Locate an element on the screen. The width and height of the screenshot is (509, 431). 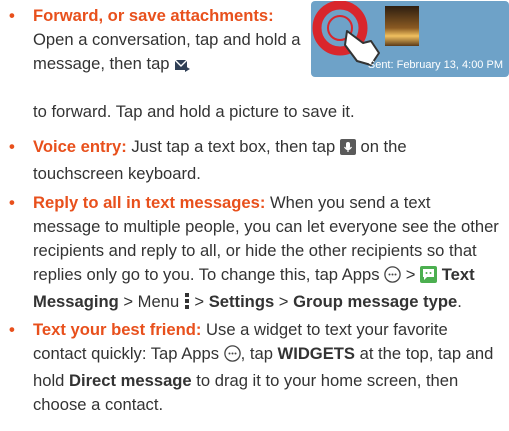
text-messaging-app-icon is located at coordinates (429, 278).